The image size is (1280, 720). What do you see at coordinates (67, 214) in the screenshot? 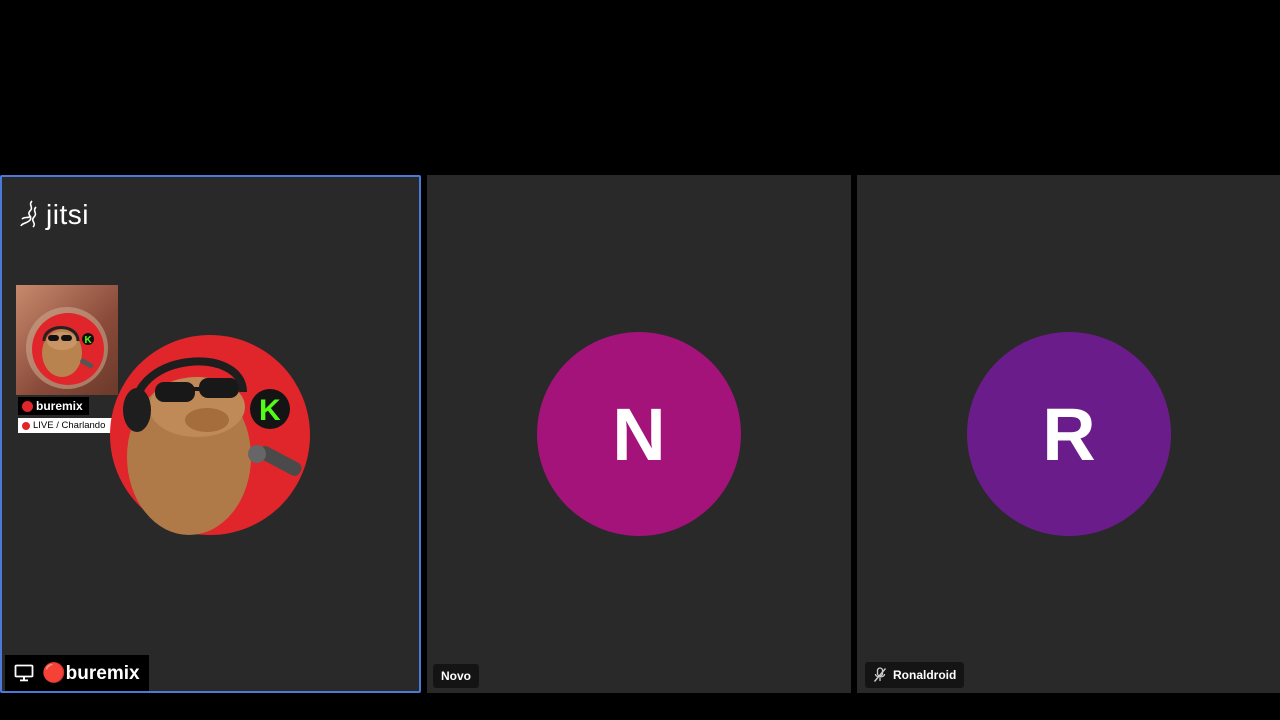
I see `watermark-text: jitsi` at bounding box center [67, 214].